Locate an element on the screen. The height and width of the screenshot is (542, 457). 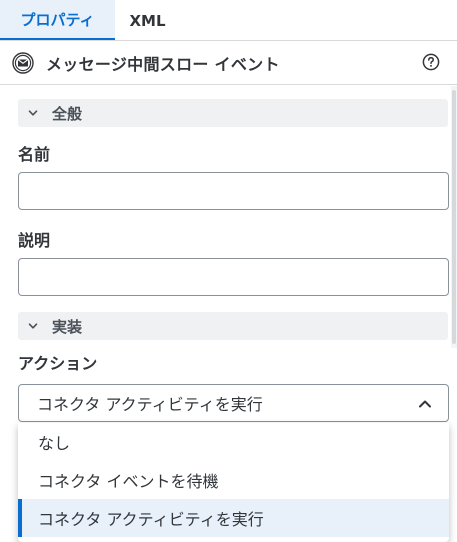
name-input is located at coordinates (233, 191).